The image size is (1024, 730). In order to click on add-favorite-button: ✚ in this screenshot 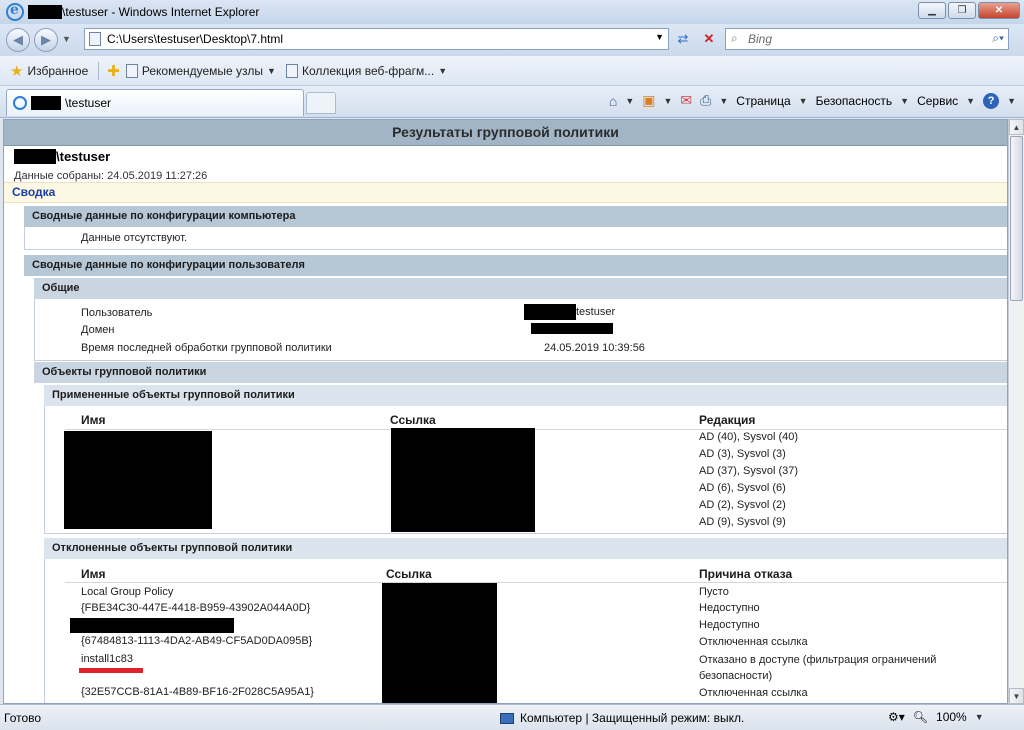, I will do `click(113, 71)`.